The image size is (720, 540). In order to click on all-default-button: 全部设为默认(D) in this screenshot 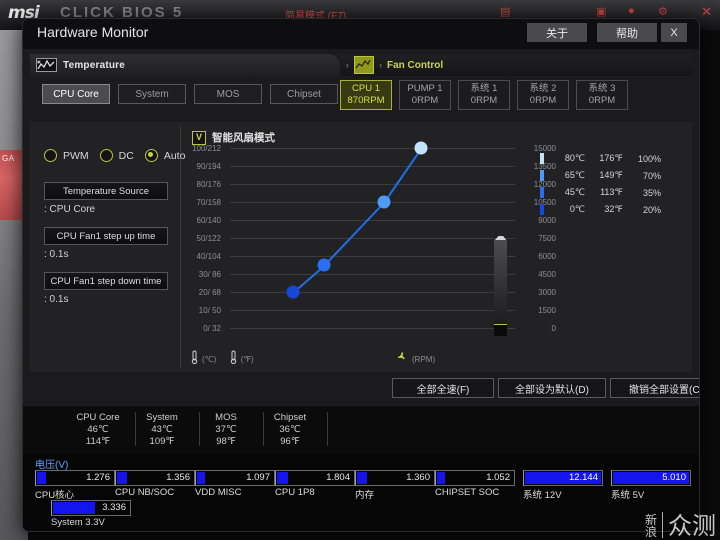, I will do `click(552, 388)`.